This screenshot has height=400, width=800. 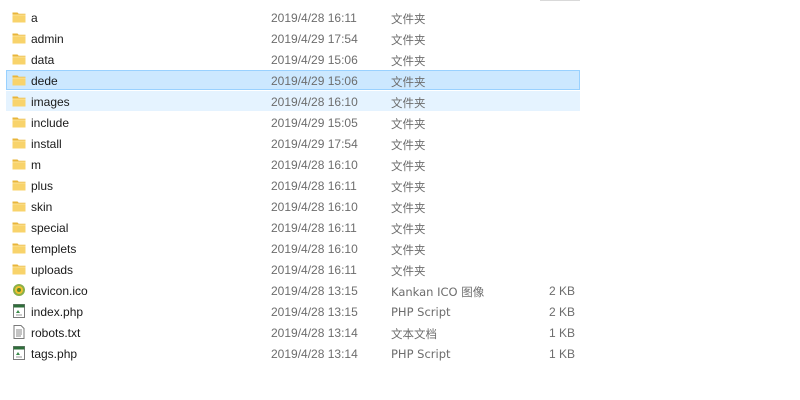 I want to click on file-row: admin 2019/4/29 17:54 文件夹, so click(x=293, y=38).